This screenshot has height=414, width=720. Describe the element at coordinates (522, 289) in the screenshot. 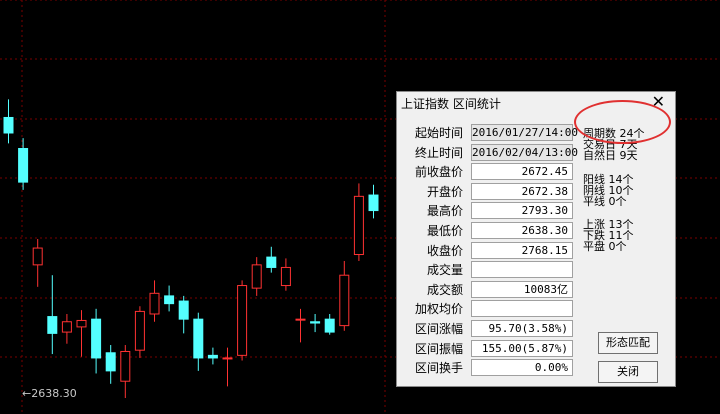

I see `field-value: 10083亿` at that location.